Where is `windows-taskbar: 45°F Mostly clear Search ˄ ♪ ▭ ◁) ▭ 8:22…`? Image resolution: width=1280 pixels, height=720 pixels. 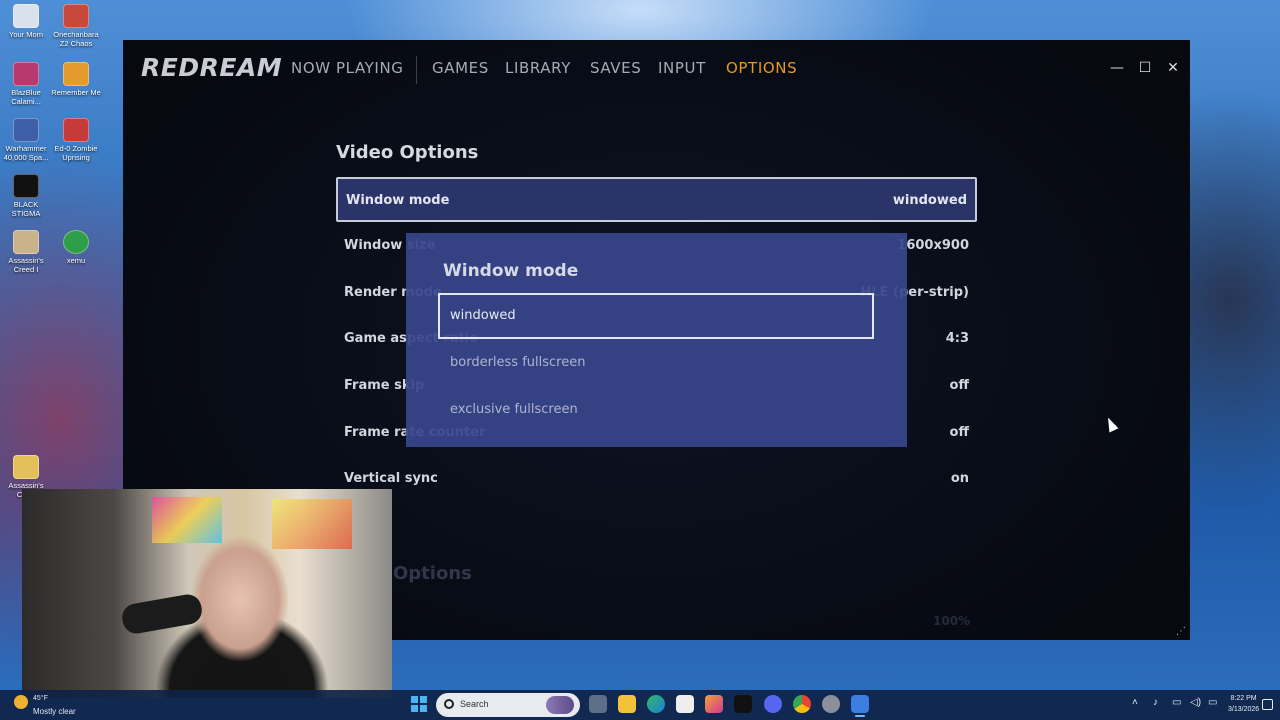
windows-taskbar: 45°F Mostly clear Search ˄ ♪ ▭ ◁) ▭ 8:22… is located at coordinates (640, 705).